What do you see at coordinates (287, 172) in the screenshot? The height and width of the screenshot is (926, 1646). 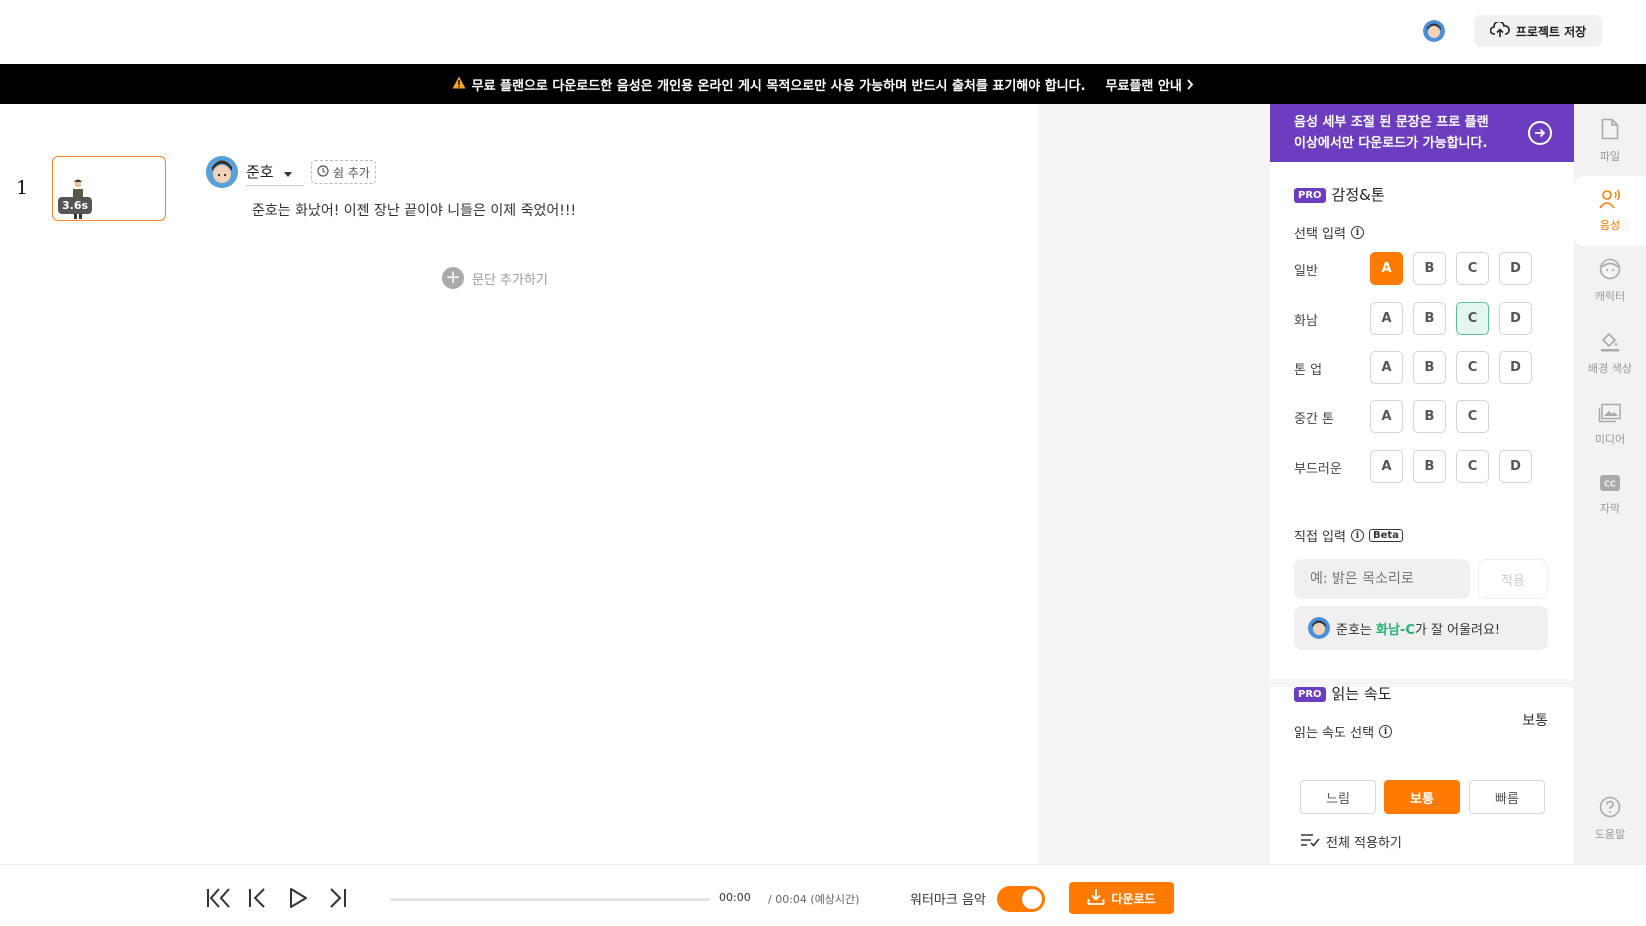 I see `caret-down-icon` at bounding box center [287, 172].